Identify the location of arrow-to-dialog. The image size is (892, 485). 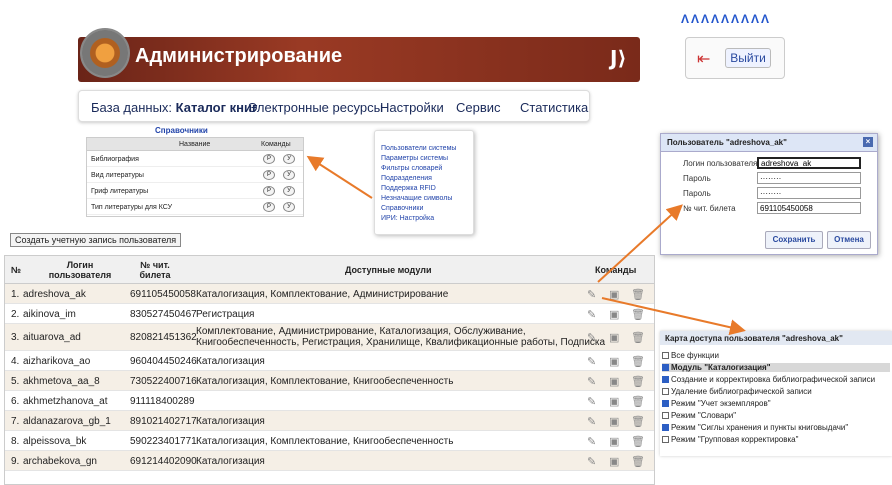
(640, 243).